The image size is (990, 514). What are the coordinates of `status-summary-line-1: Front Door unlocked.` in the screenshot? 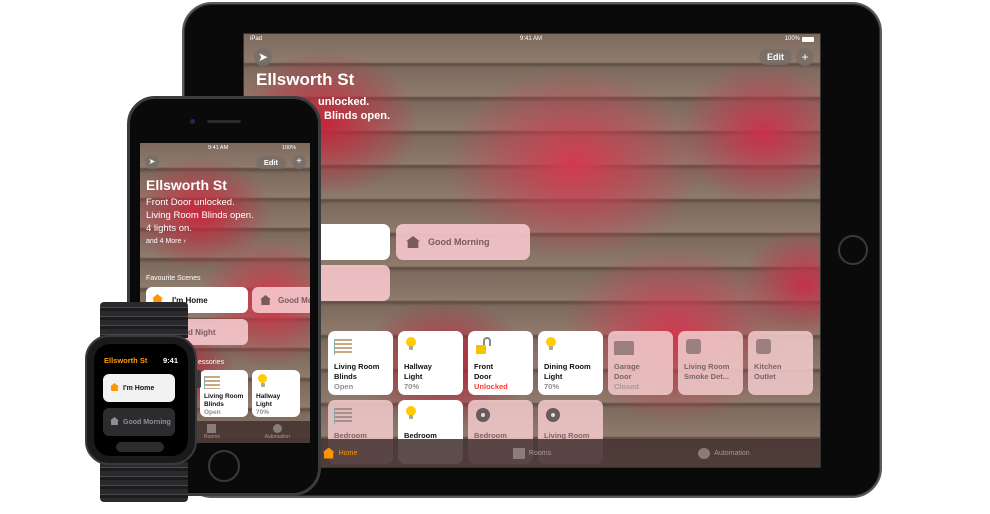 It's located at (190, 202).